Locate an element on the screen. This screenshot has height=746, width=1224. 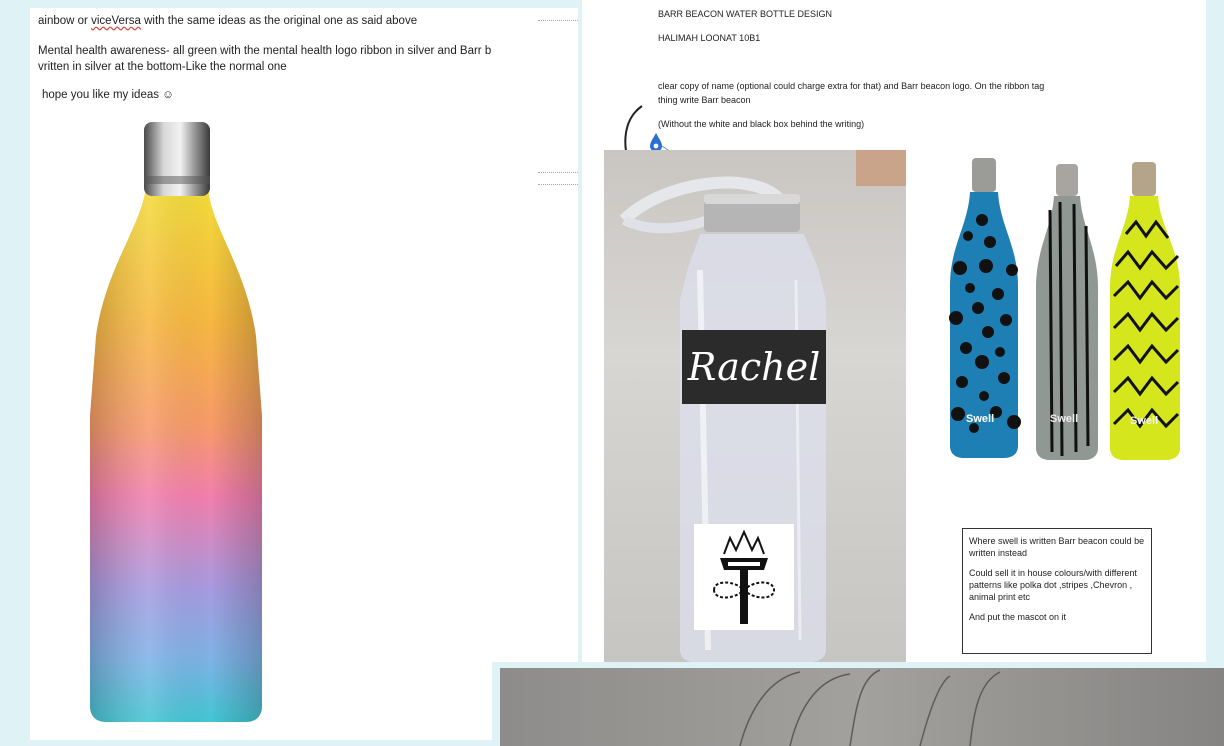
torch-logo-icon is located at coordinates (744, 576).